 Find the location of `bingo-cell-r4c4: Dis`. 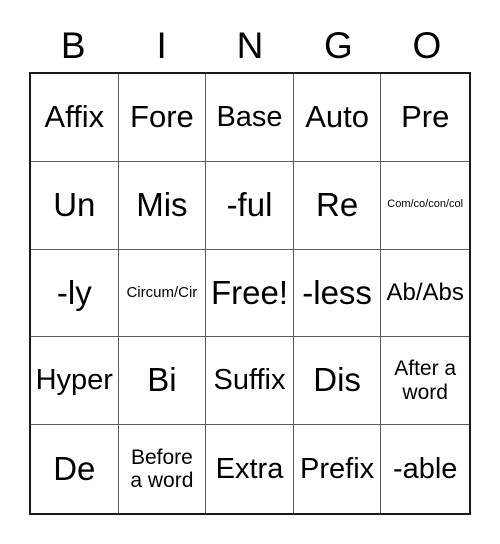

bingo-cell-r4c4: Dis is located at coordinates (337, 381).